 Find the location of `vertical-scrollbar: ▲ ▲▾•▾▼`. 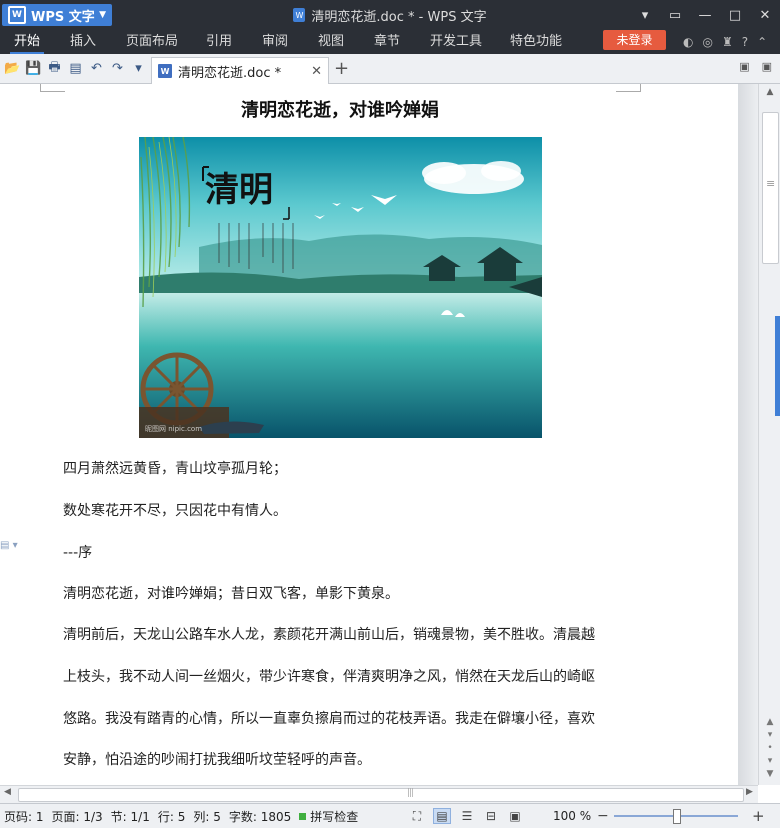

vertical-scrollbar: ▲ ▲▾•▾▼ is located at coordinates (769, 434).